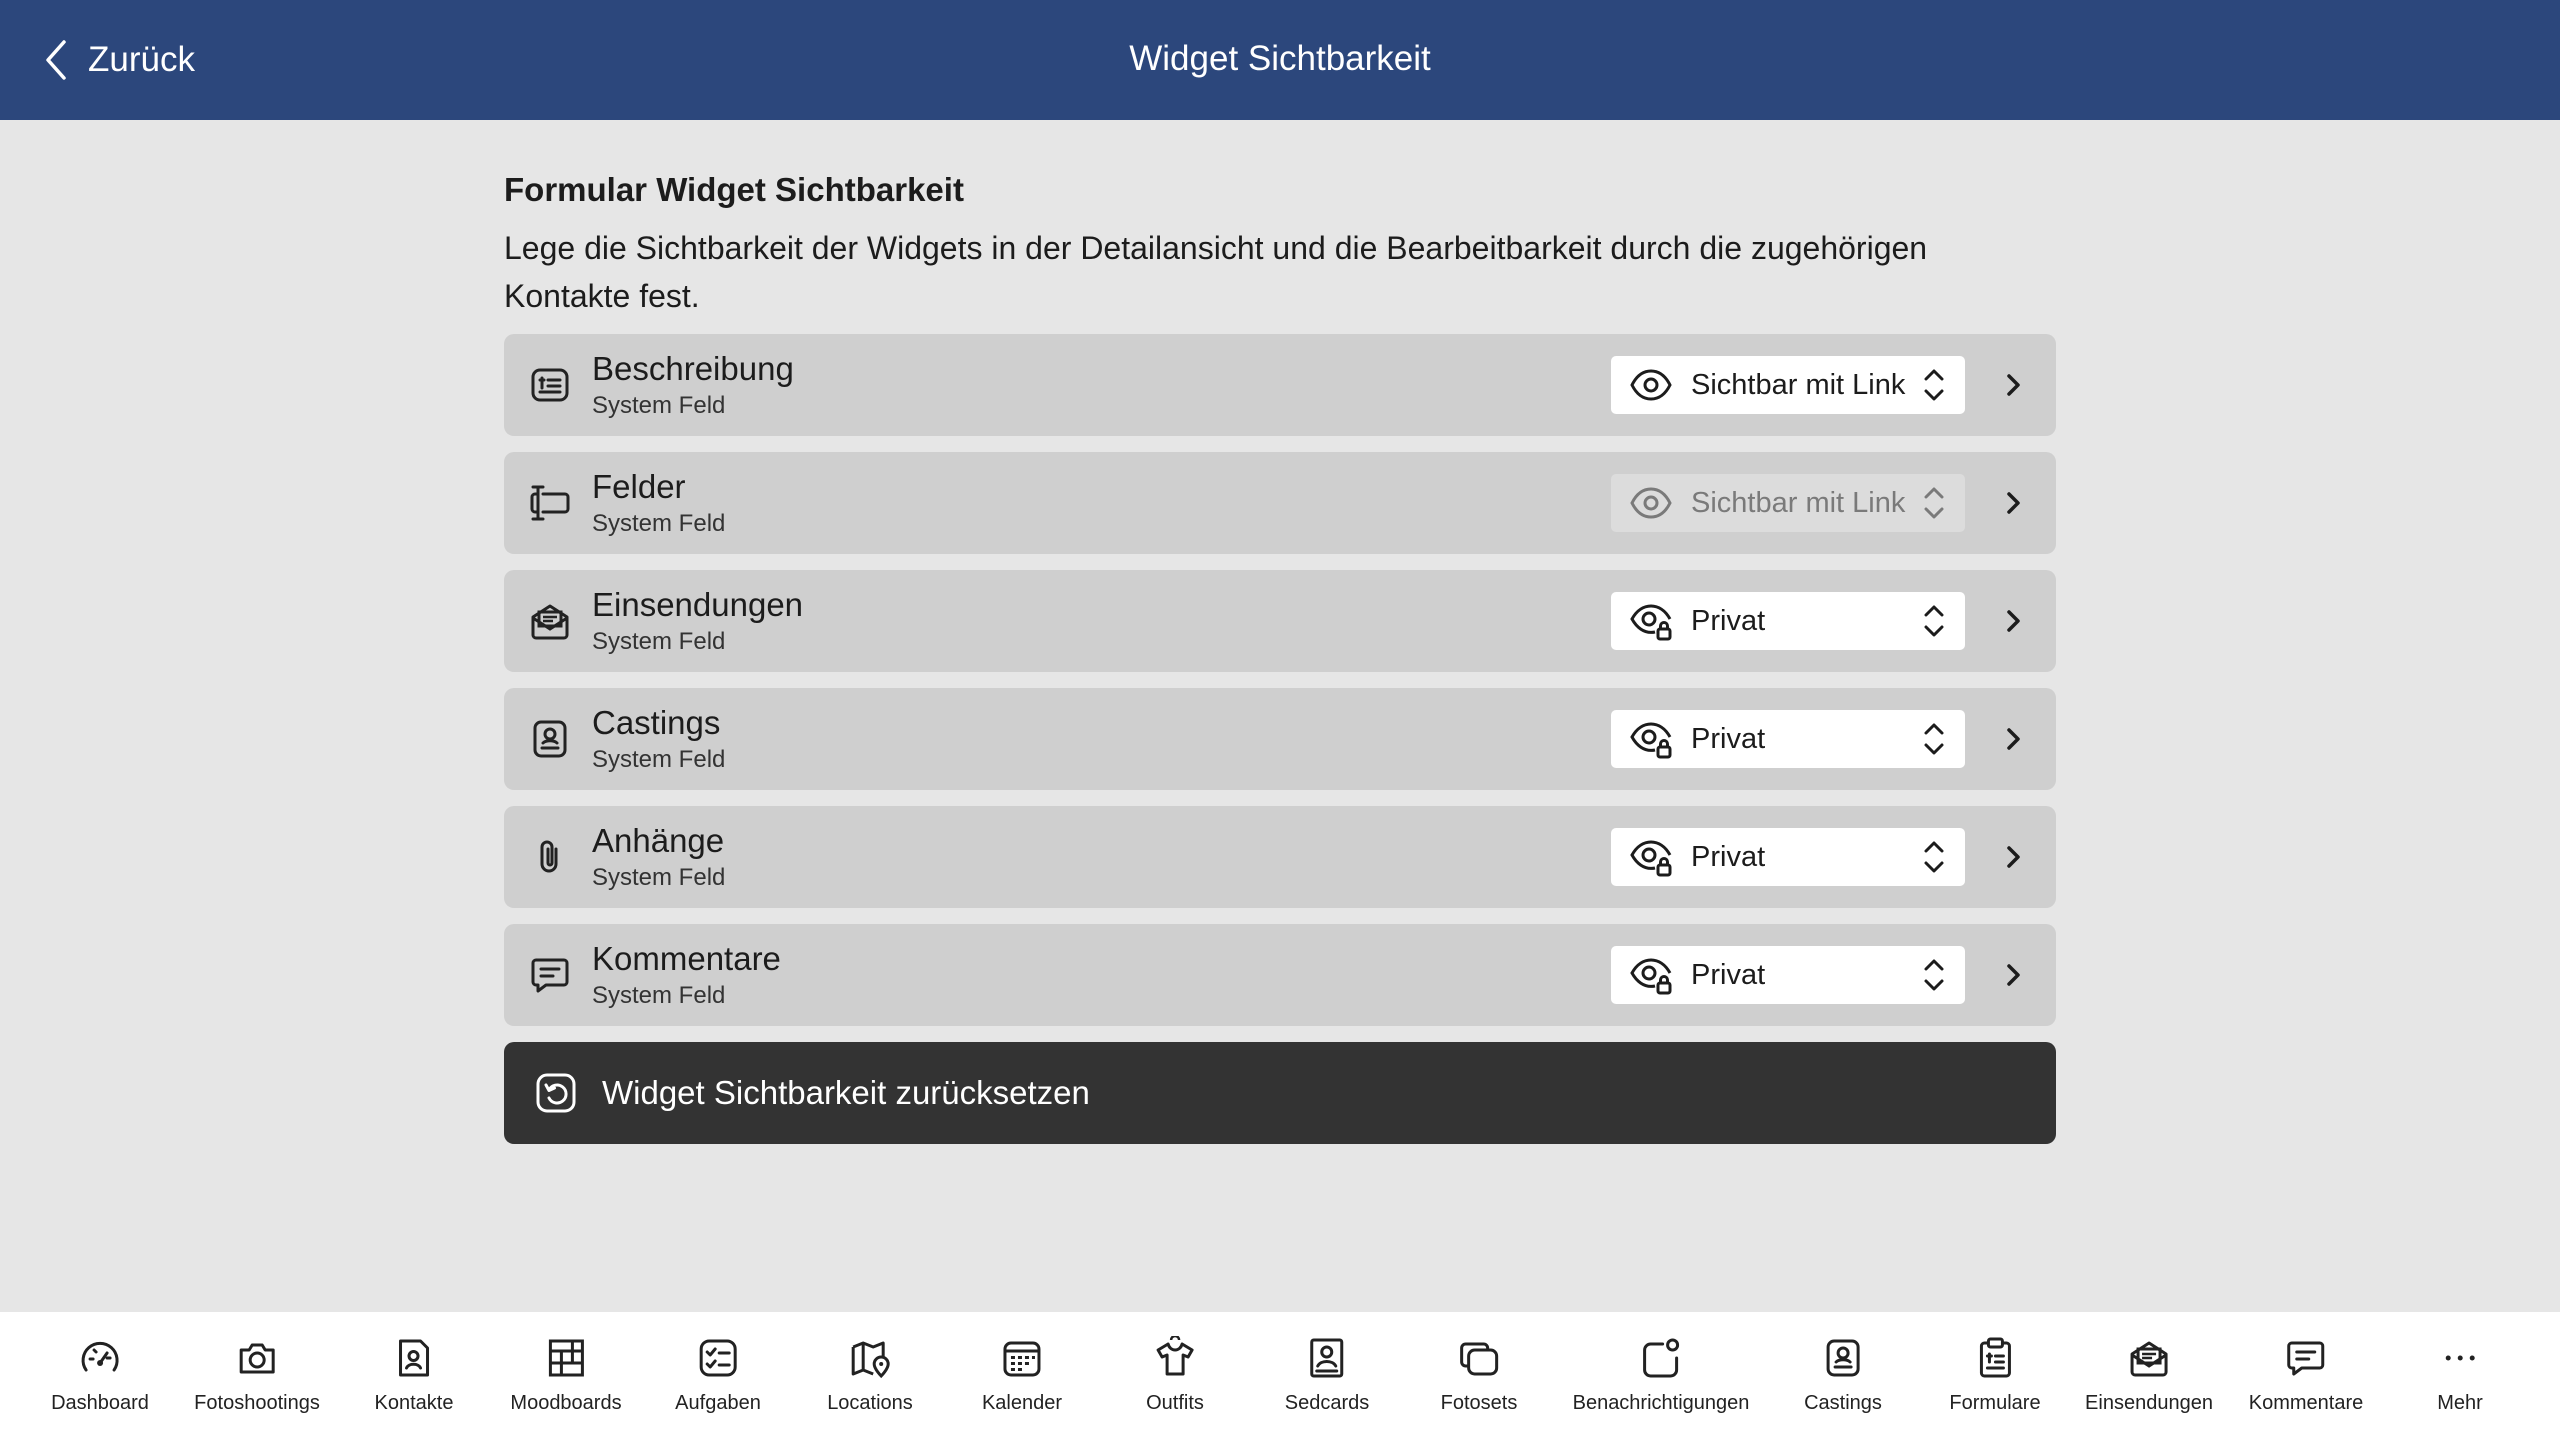  Describe the element at coordinates (2460, 1358) in the screenshot. I see `more-icon` at that location.